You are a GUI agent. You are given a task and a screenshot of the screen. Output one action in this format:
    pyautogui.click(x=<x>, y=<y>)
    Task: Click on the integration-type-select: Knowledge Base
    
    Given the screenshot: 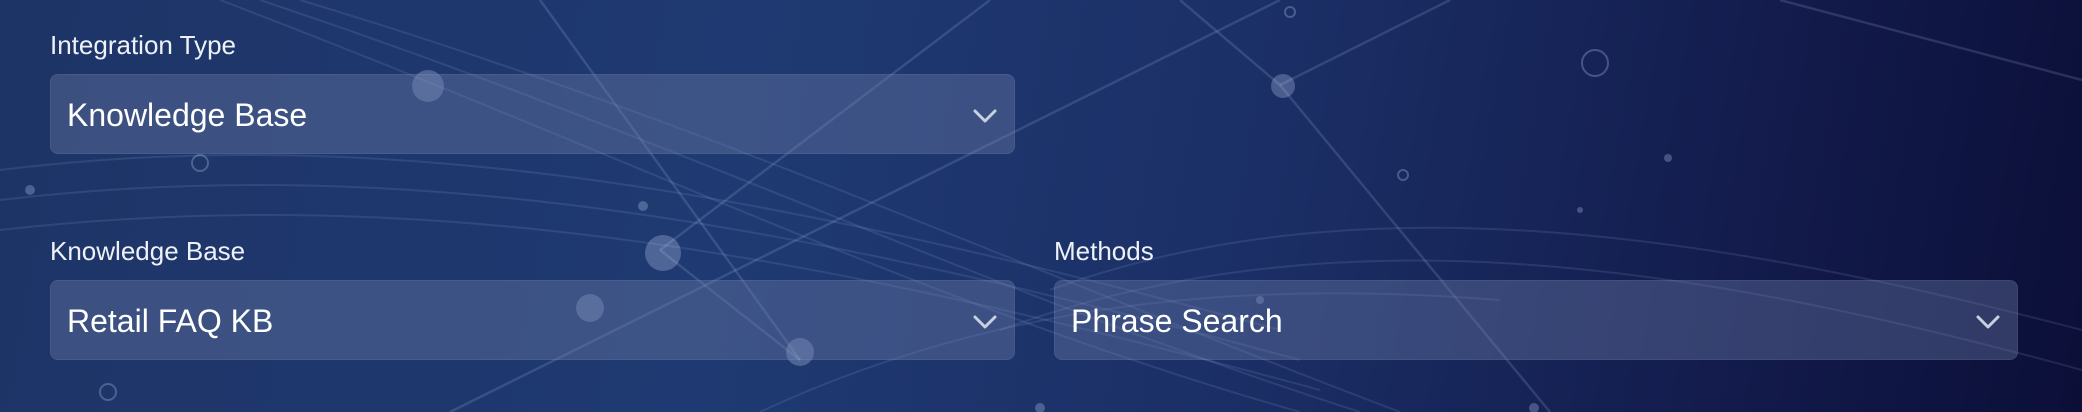 What is the action you would take?
    pyautogui.click(x=532, y=114)
    